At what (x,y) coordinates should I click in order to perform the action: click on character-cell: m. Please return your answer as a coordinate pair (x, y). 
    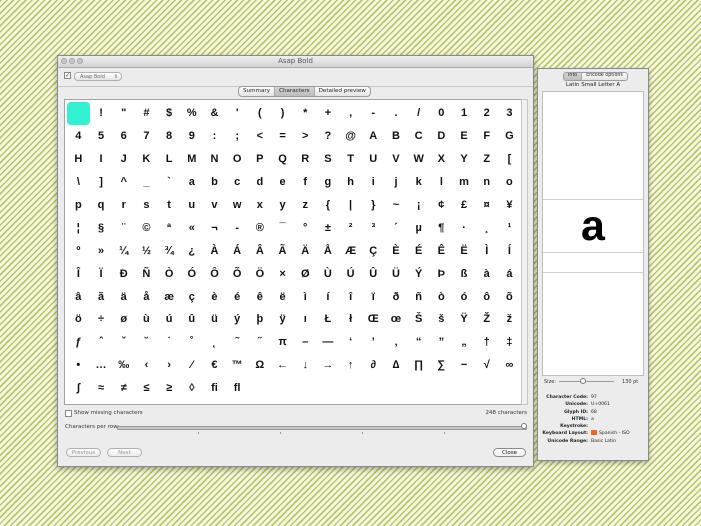
    Looking at the image, I should click on (464, 182).